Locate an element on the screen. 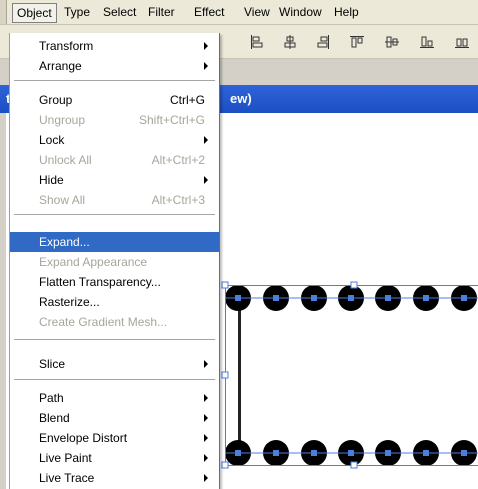 The height and width of the screenshot is (489, 478). align-left-icon is located at coordinates (257, 42).